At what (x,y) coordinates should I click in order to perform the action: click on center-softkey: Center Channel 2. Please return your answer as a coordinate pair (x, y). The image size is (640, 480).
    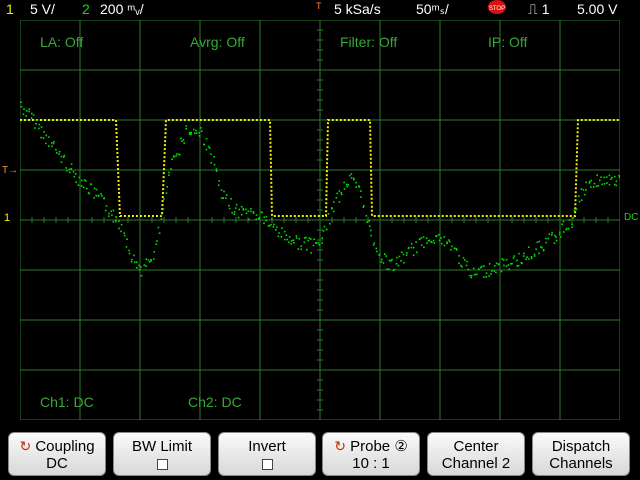
    Looking at the image, I should click on (476, 454).